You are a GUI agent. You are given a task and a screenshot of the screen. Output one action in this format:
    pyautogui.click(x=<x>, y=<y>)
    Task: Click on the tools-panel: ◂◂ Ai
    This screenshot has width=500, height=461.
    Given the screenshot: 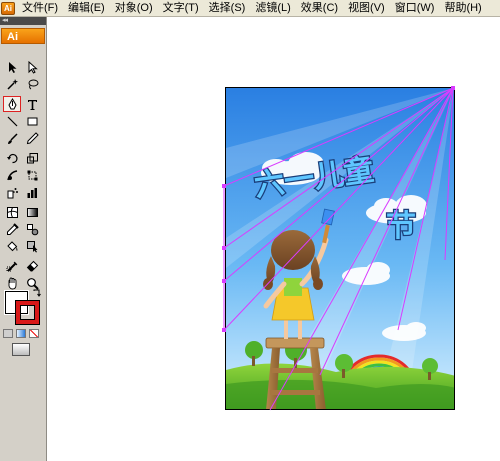 What is the action you would take?
    pyautogui.click(x=23, y=239)
    